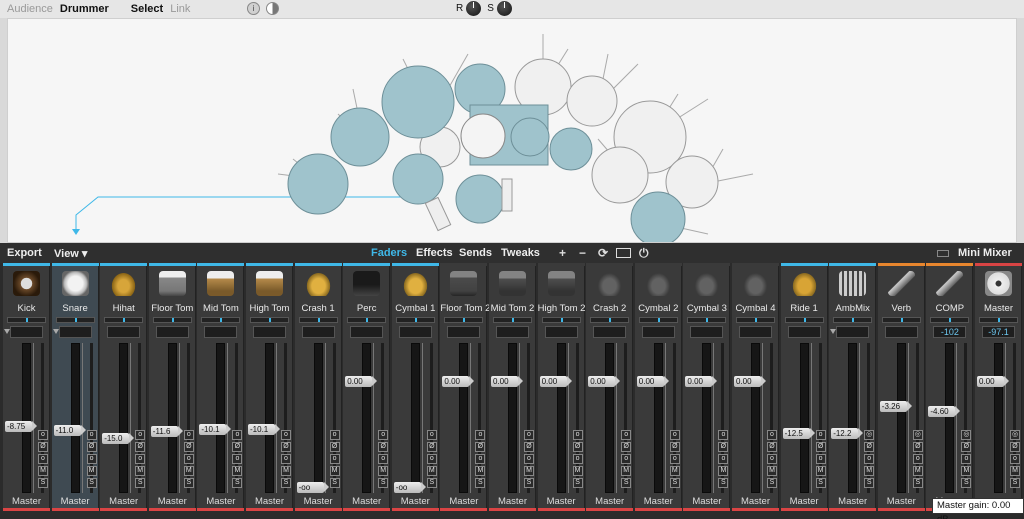 The image size is (1024, 519). What do you see at coordinates (409, 487) in the screenshot?
I see `fader-handle: -oo` at bounding box center [409, 487].